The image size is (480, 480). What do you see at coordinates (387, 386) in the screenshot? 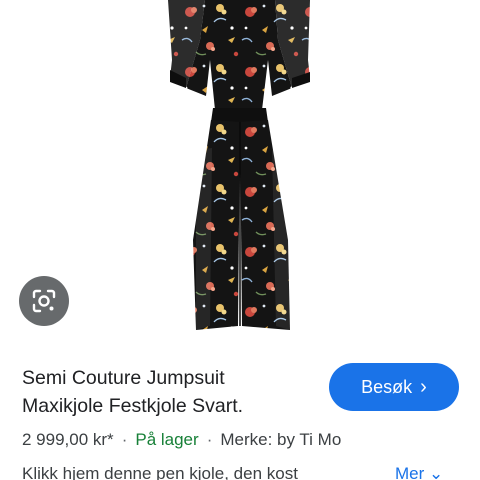
I see `visit-button-label: Besøk` at bounding box center [387, 386].